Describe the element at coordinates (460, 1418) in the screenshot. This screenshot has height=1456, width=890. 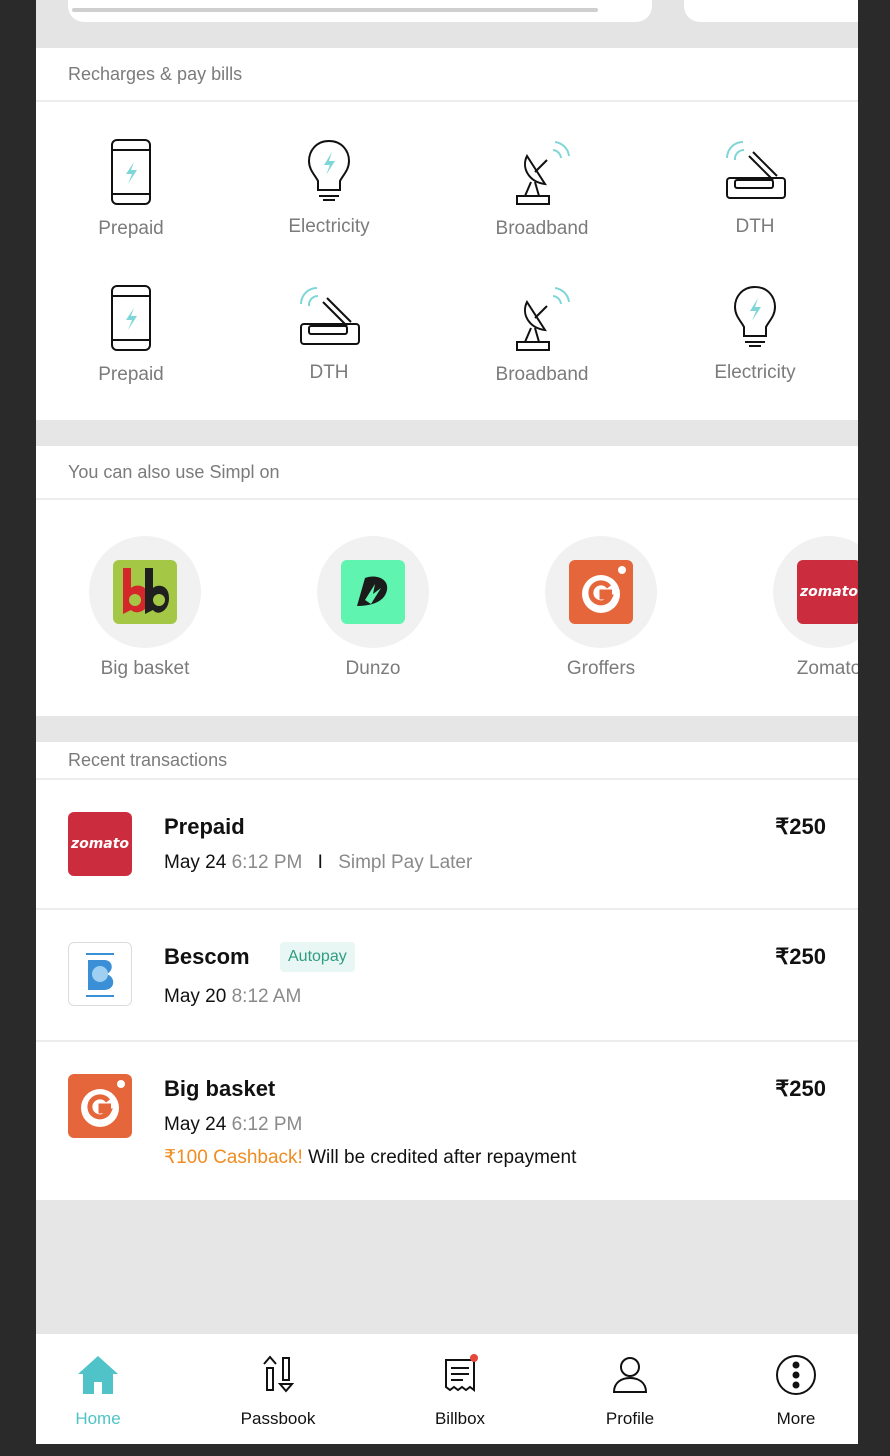
I see `nav-label: Billbox` at that location.